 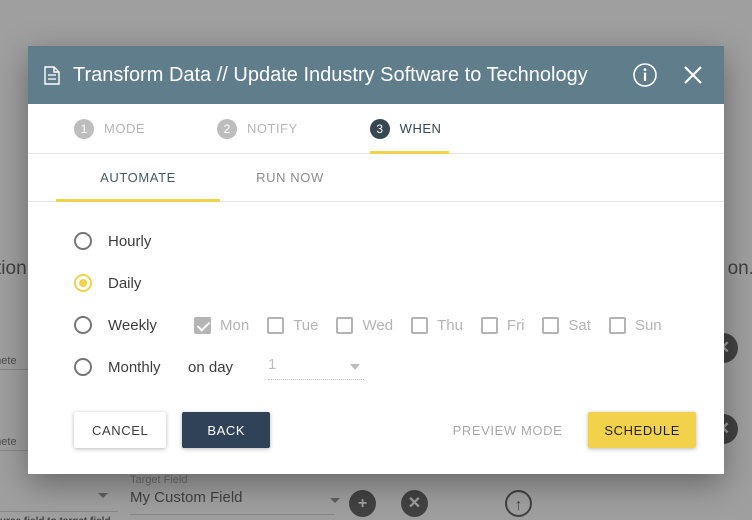 What do you see at coordinates (502, 325) in the screenshot?
I see `weekday-fri: Fri` at bounding box center [502, 325].